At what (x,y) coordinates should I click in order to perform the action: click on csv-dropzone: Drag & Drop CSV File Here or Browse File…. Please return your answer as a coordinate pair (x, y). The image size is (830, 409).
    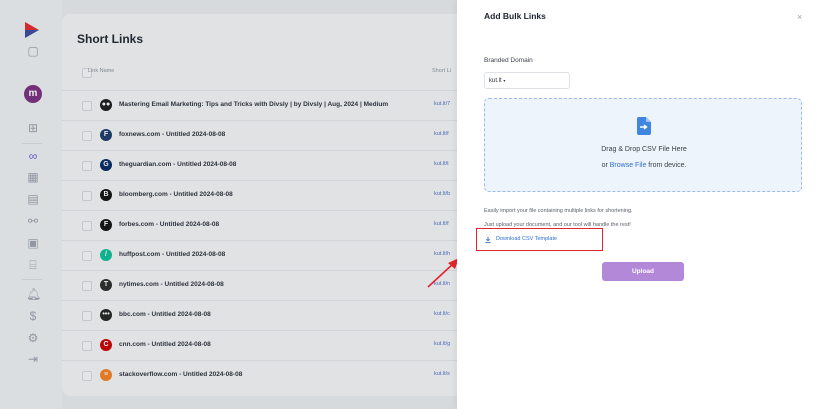
    Looking at the image, I should click on (643, 145).